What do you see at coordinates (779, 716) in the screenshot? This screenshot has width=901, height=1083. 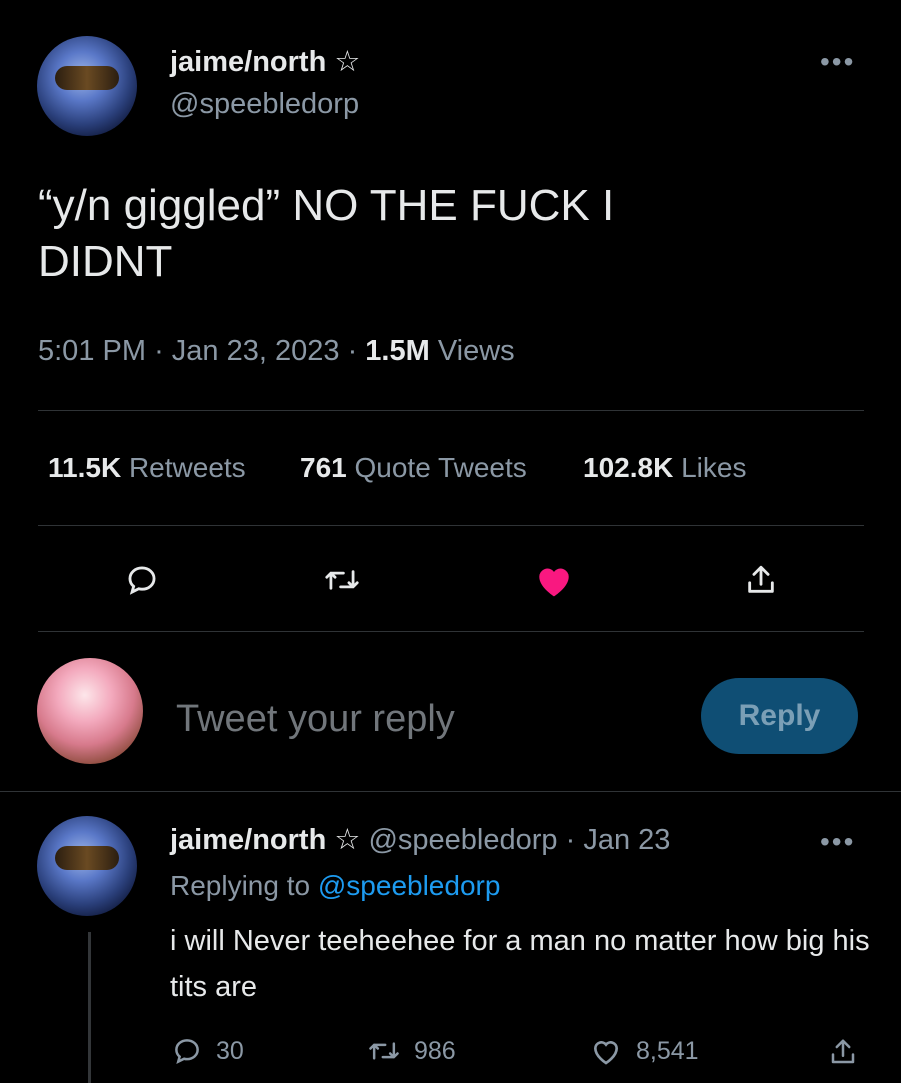 I see `reply-button: Reply` at bounding box center [779, 716].